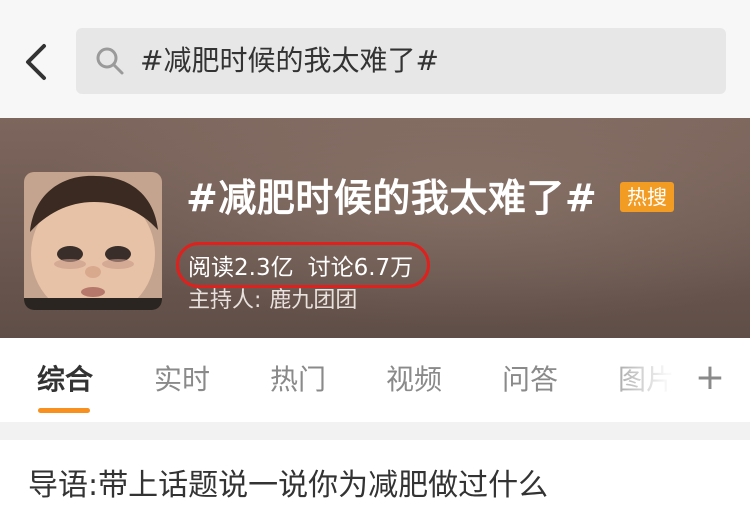 Image resolution: width=750 pixels, height=531 pixels. Describe the element at coordinates (288, 485) in the screenshot. I see `topic-intro: 导语:带上话题说一说你为减肥做过什么` at that location.